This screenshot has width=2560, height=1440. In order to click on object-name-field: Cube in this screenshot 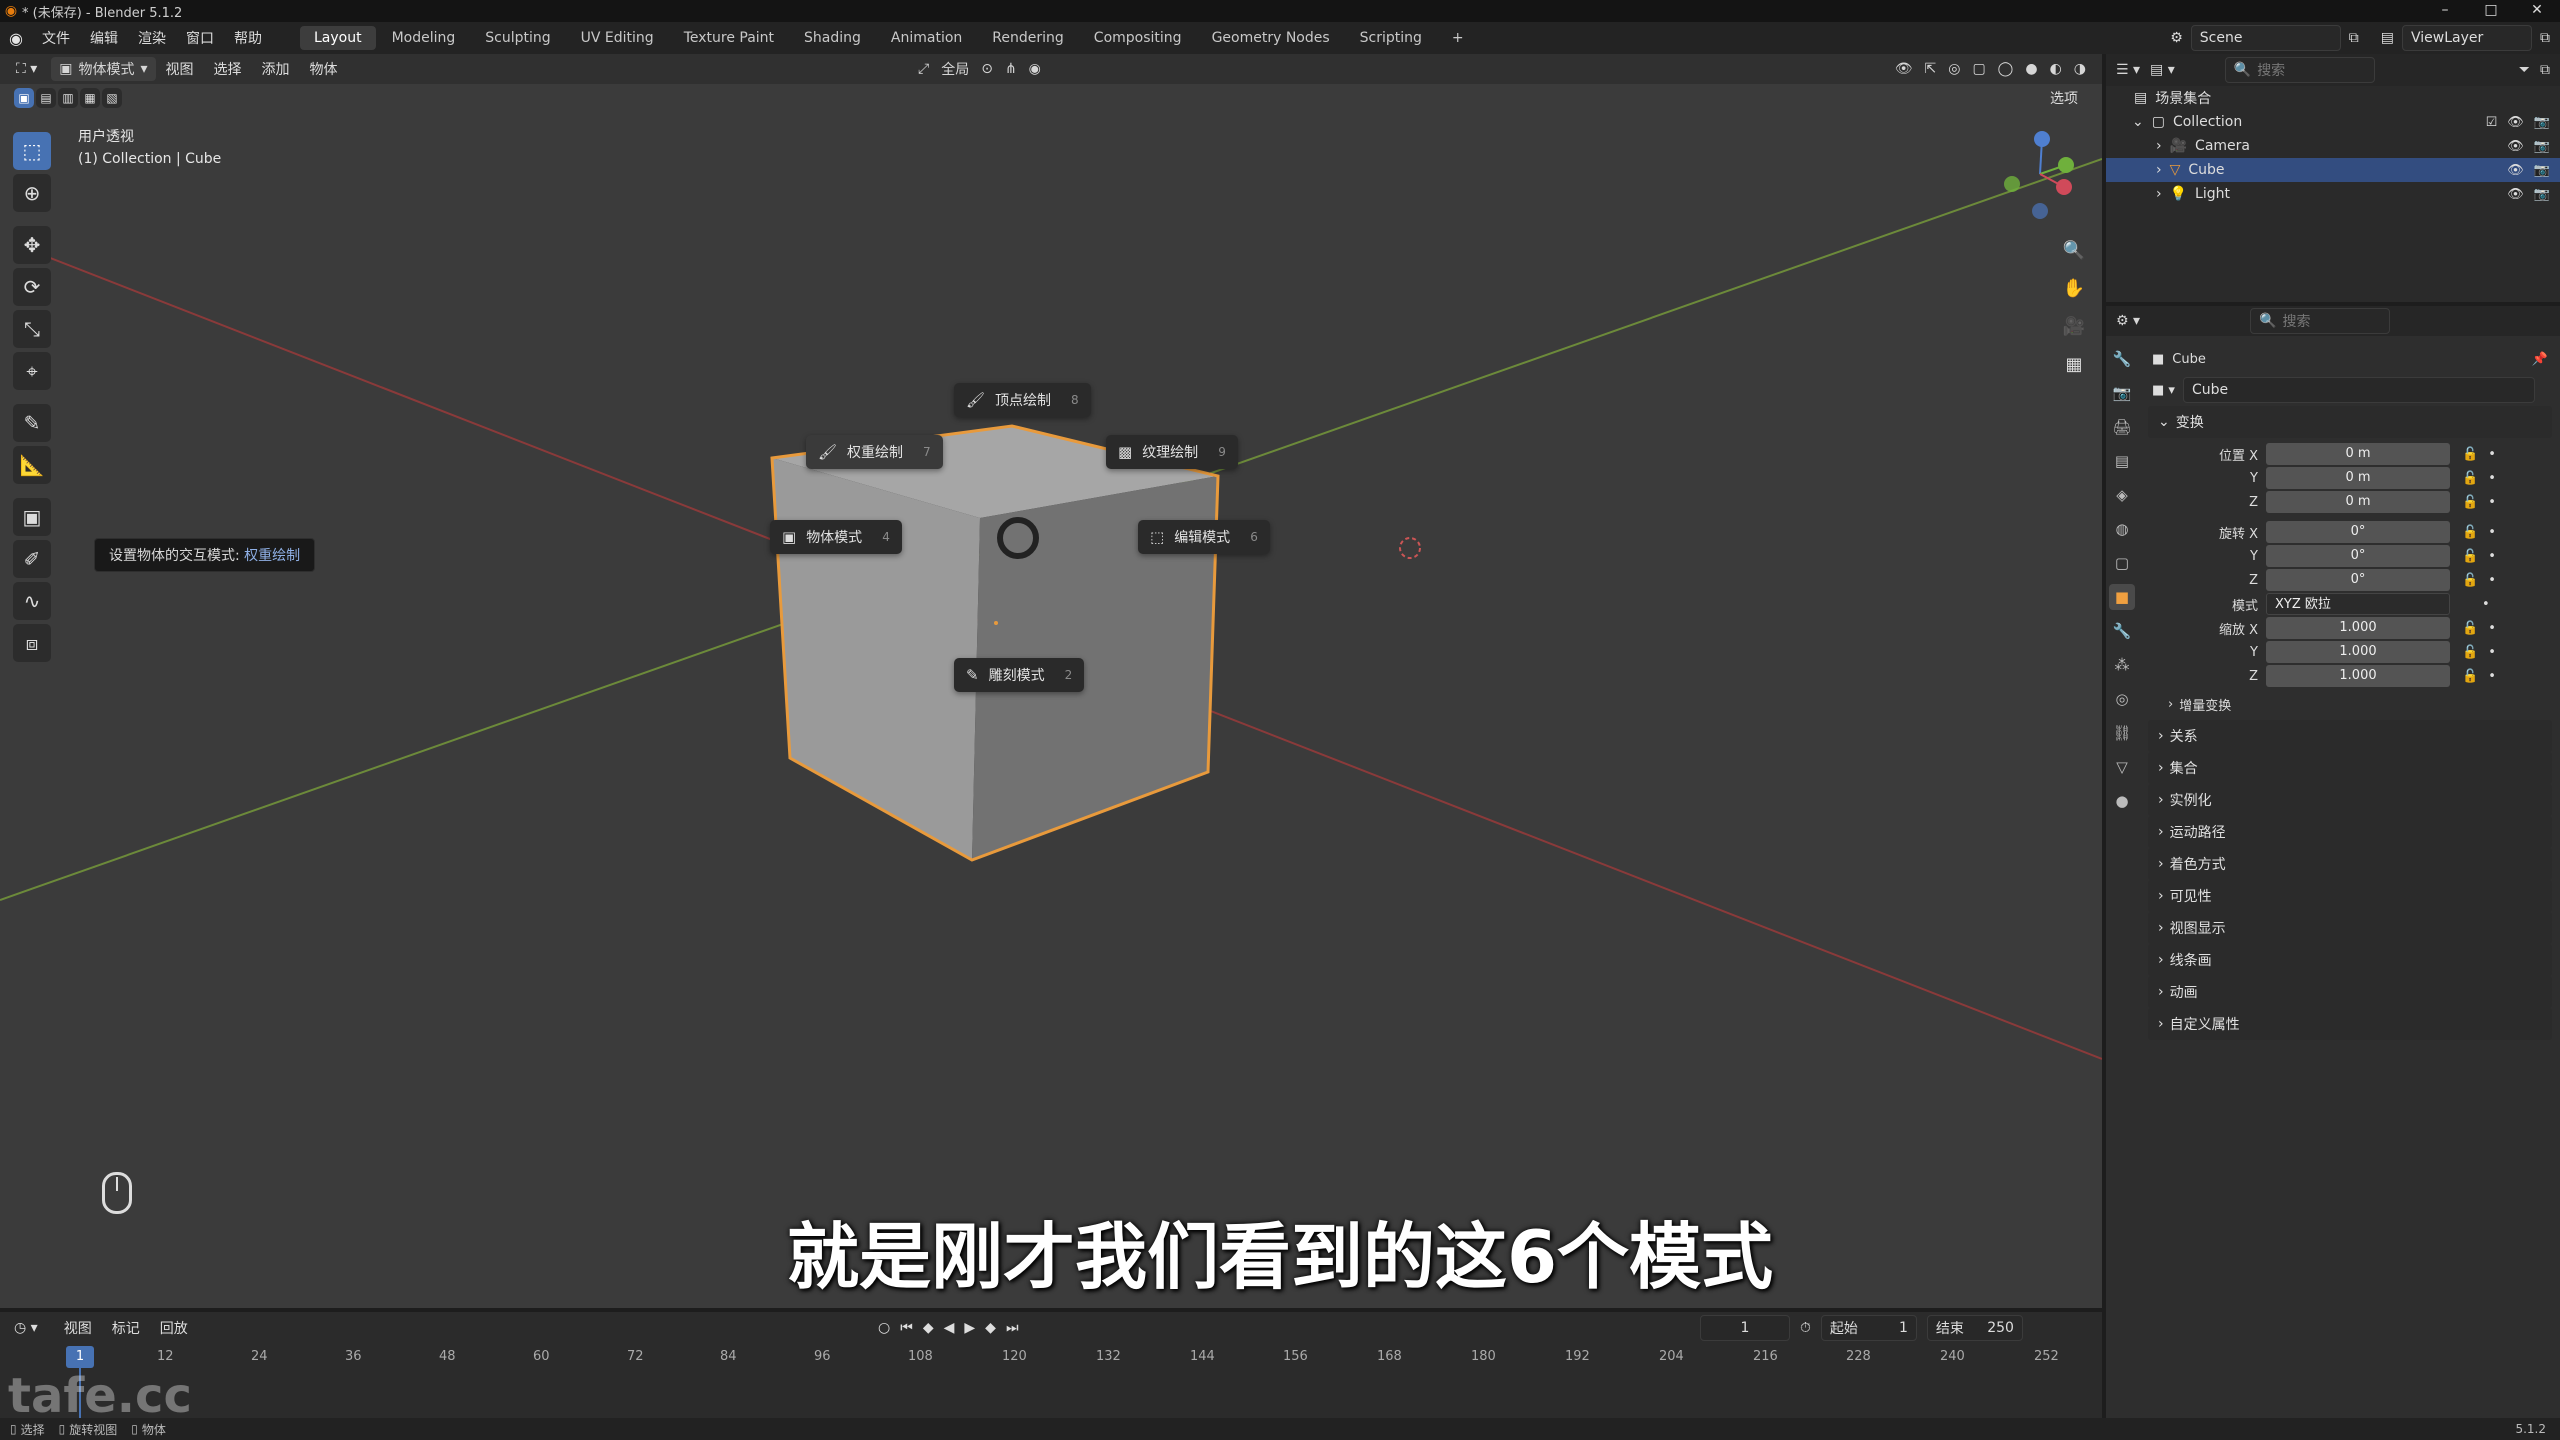, I will do `click(2358, 390)`.